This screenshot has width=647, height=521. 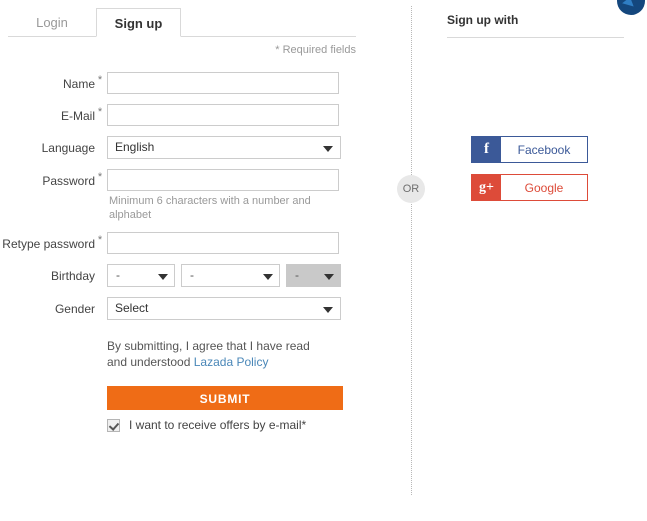 I want to click on label-gender: Gender, so click(x=74, y=309).